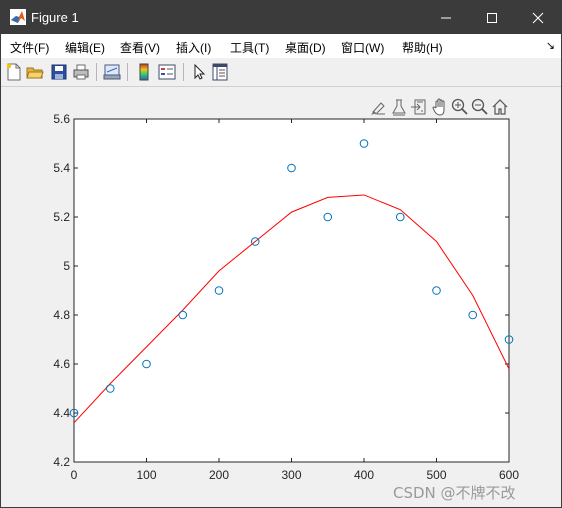 This screenshot has width=562, height=508. Describe the element at coordinates (66, 266) in the screenshot. I see `y-tick-label: 5` at that location.